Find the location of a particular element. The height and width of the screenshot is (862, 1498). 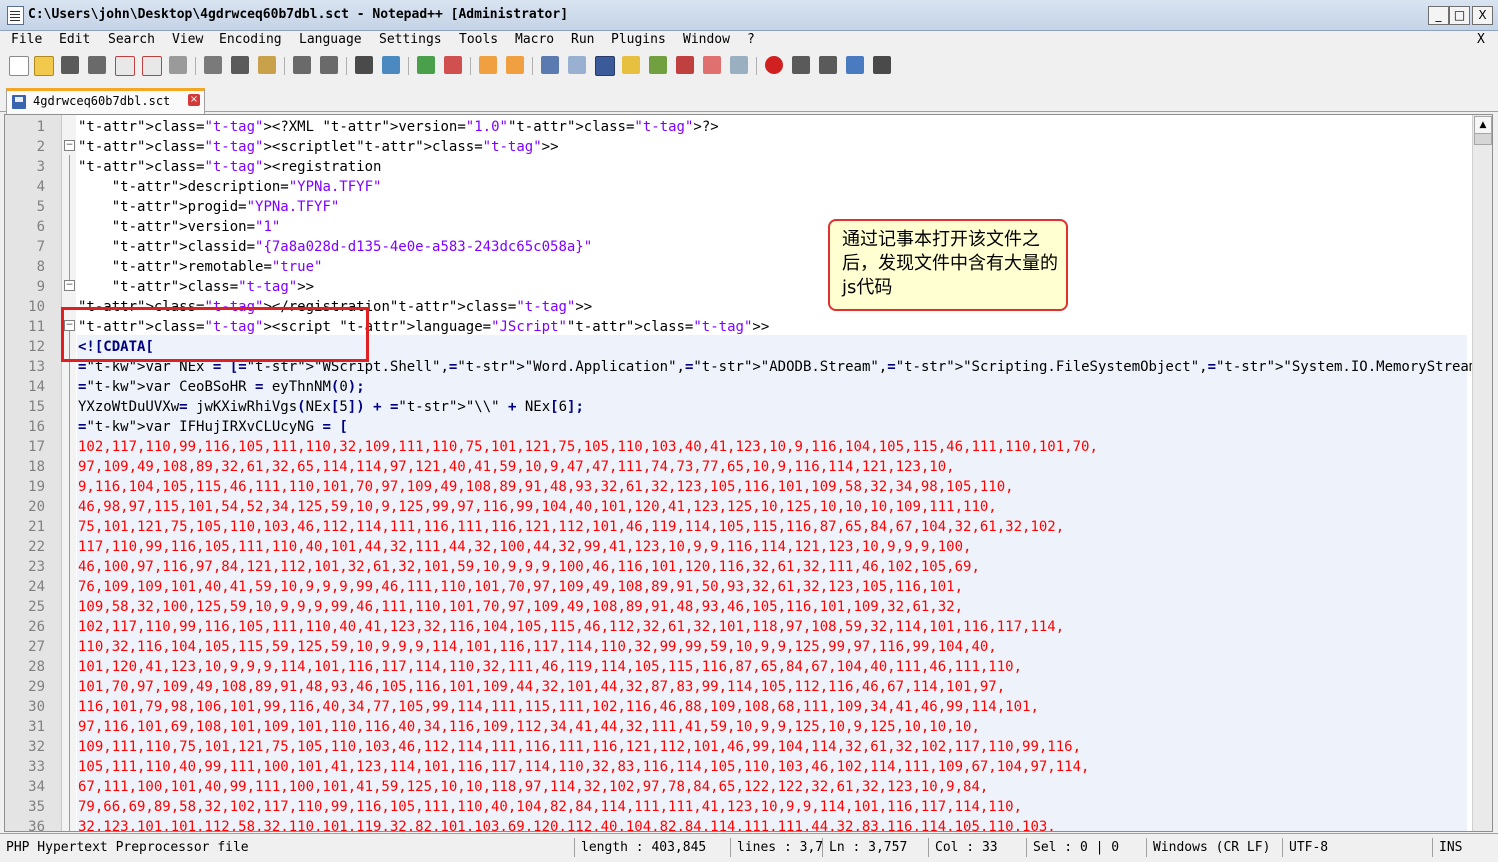

toolbar is located at coordinates (749, 66).